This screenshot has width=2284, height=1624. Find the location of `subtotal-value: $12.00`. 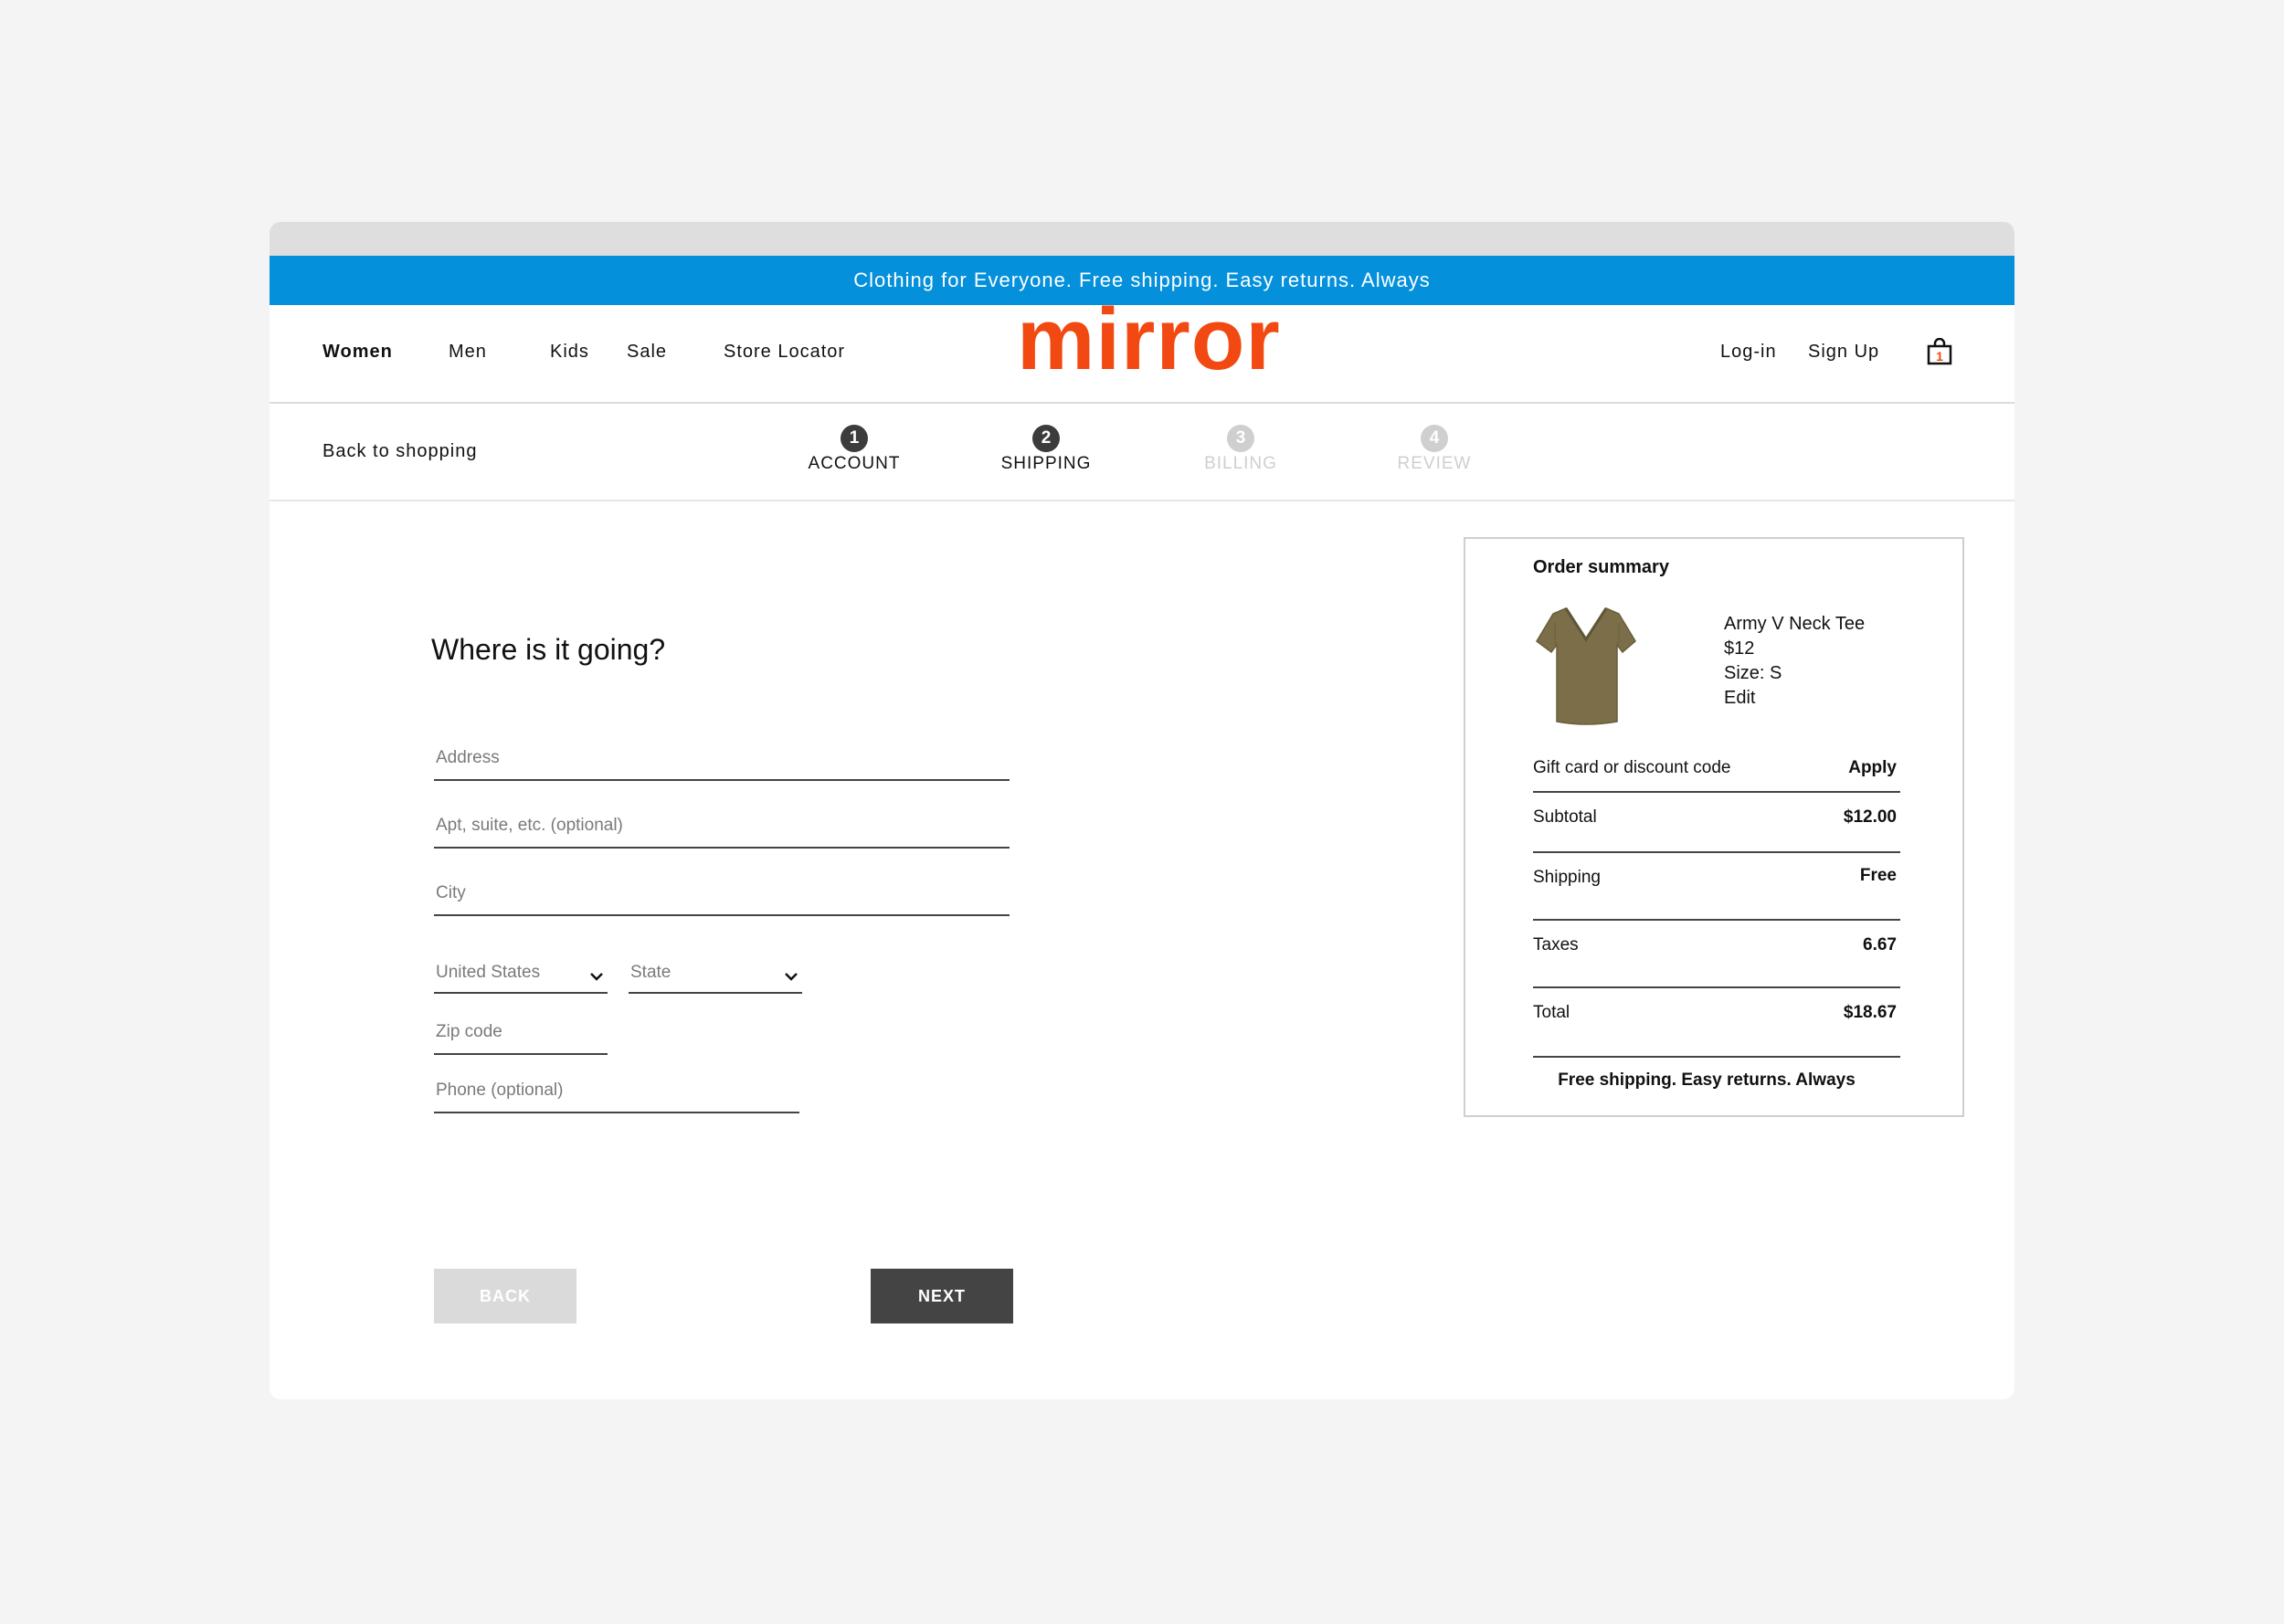

subtotal-value: $12.00 is located at coordinates (1870, 817).